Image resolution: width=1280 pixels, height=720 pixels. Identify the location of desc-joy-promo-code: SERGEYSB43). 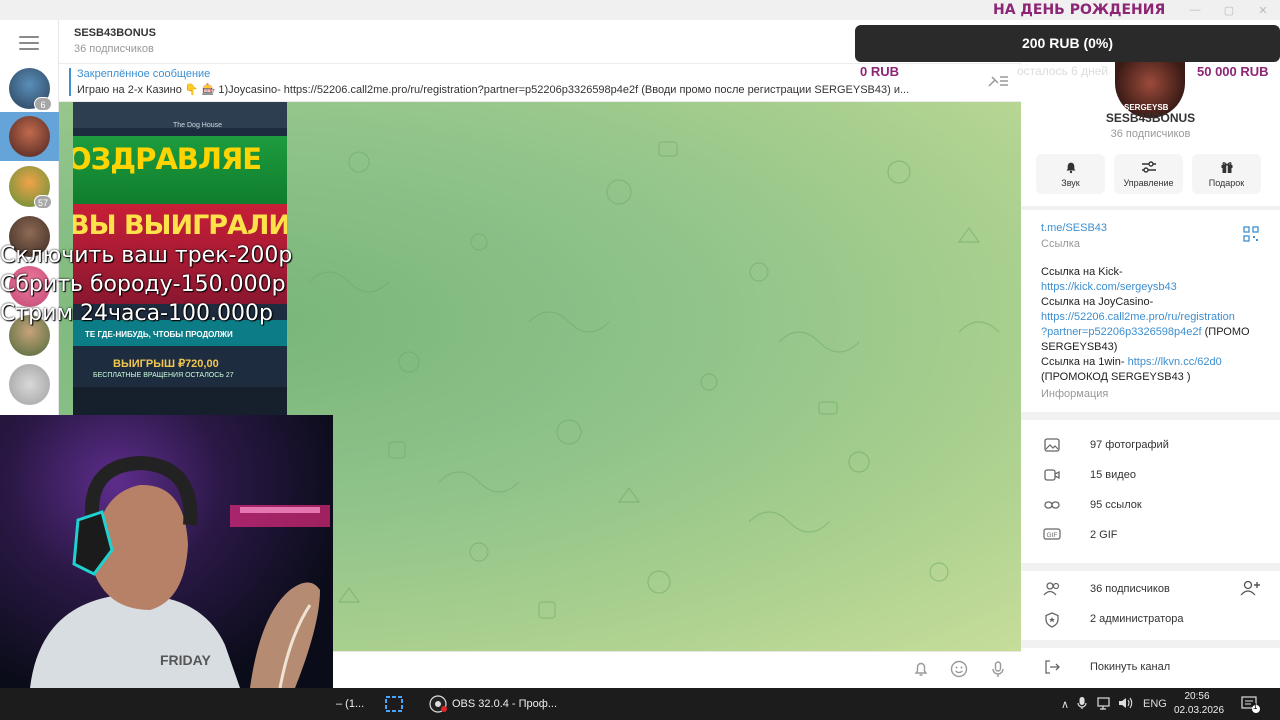
(1079, 347).